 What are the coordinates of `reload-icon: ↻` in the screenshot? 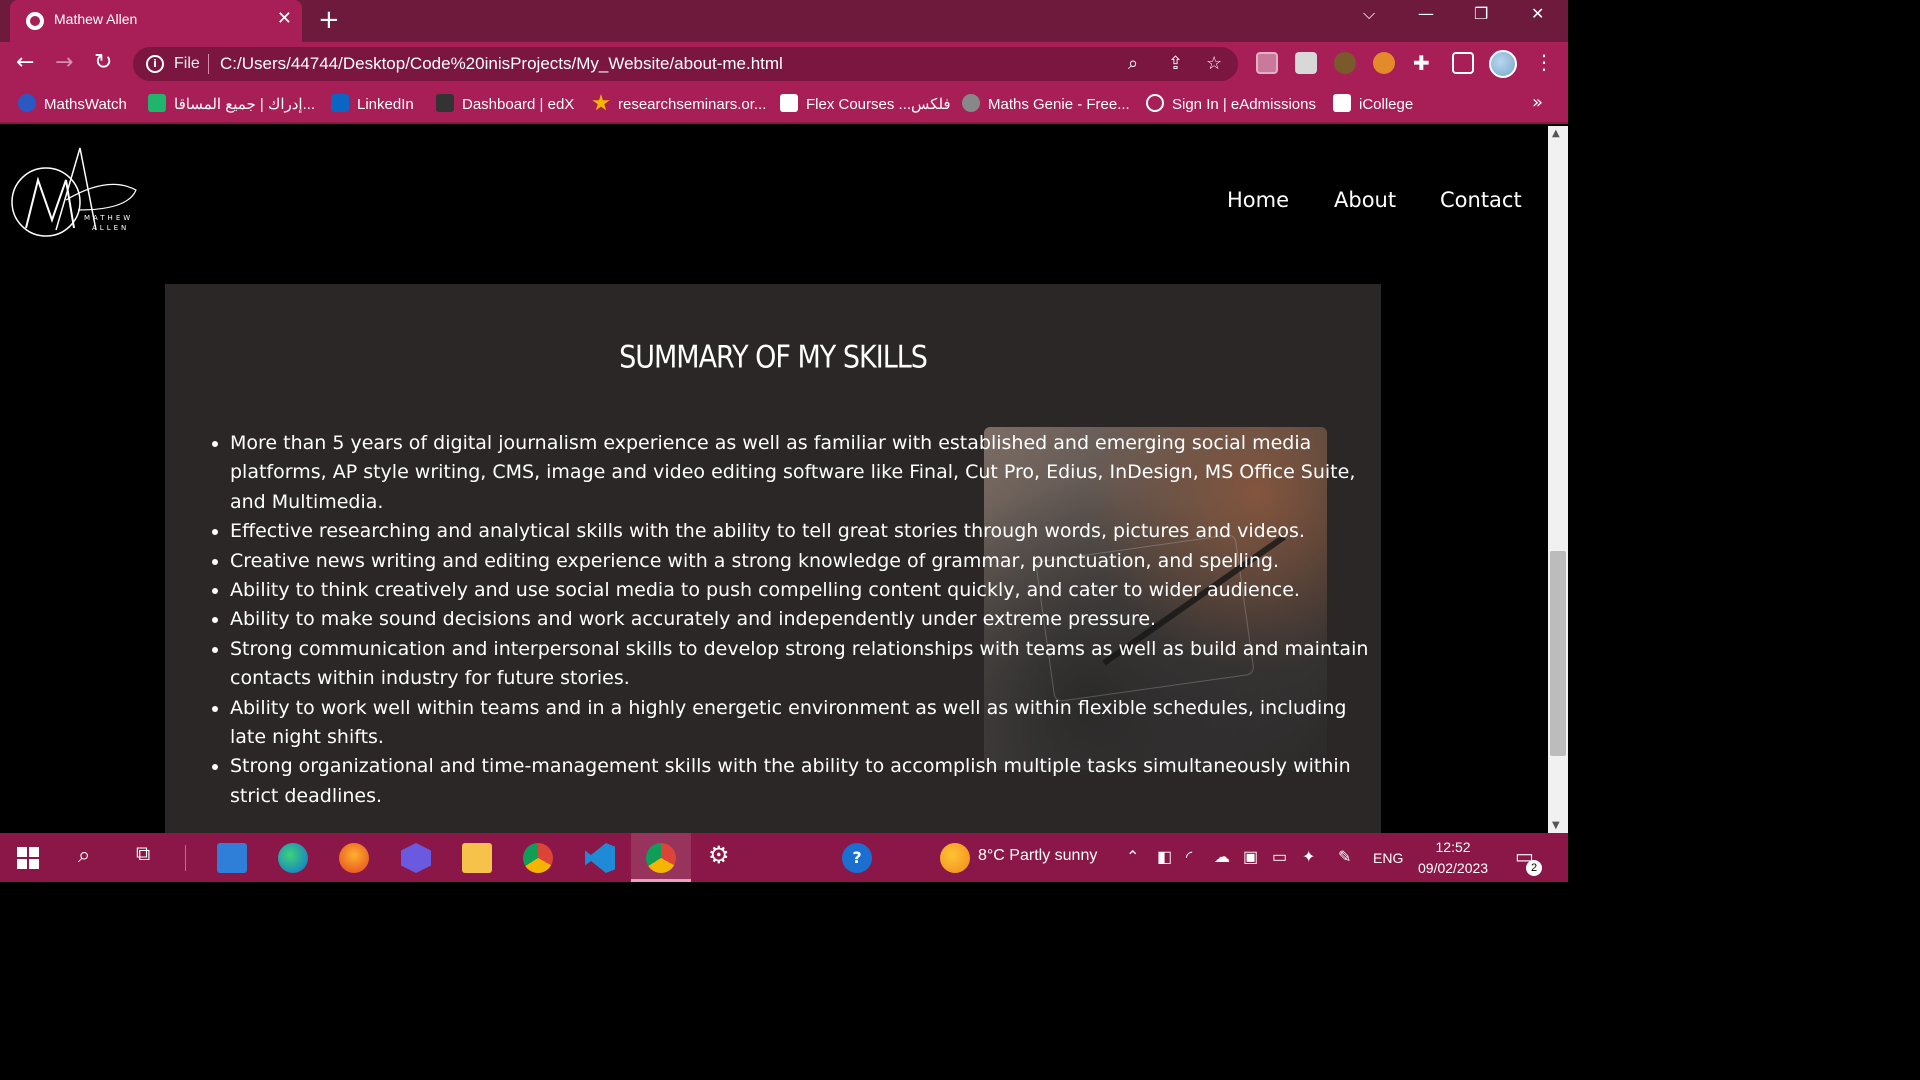 It's located at (103, 63).